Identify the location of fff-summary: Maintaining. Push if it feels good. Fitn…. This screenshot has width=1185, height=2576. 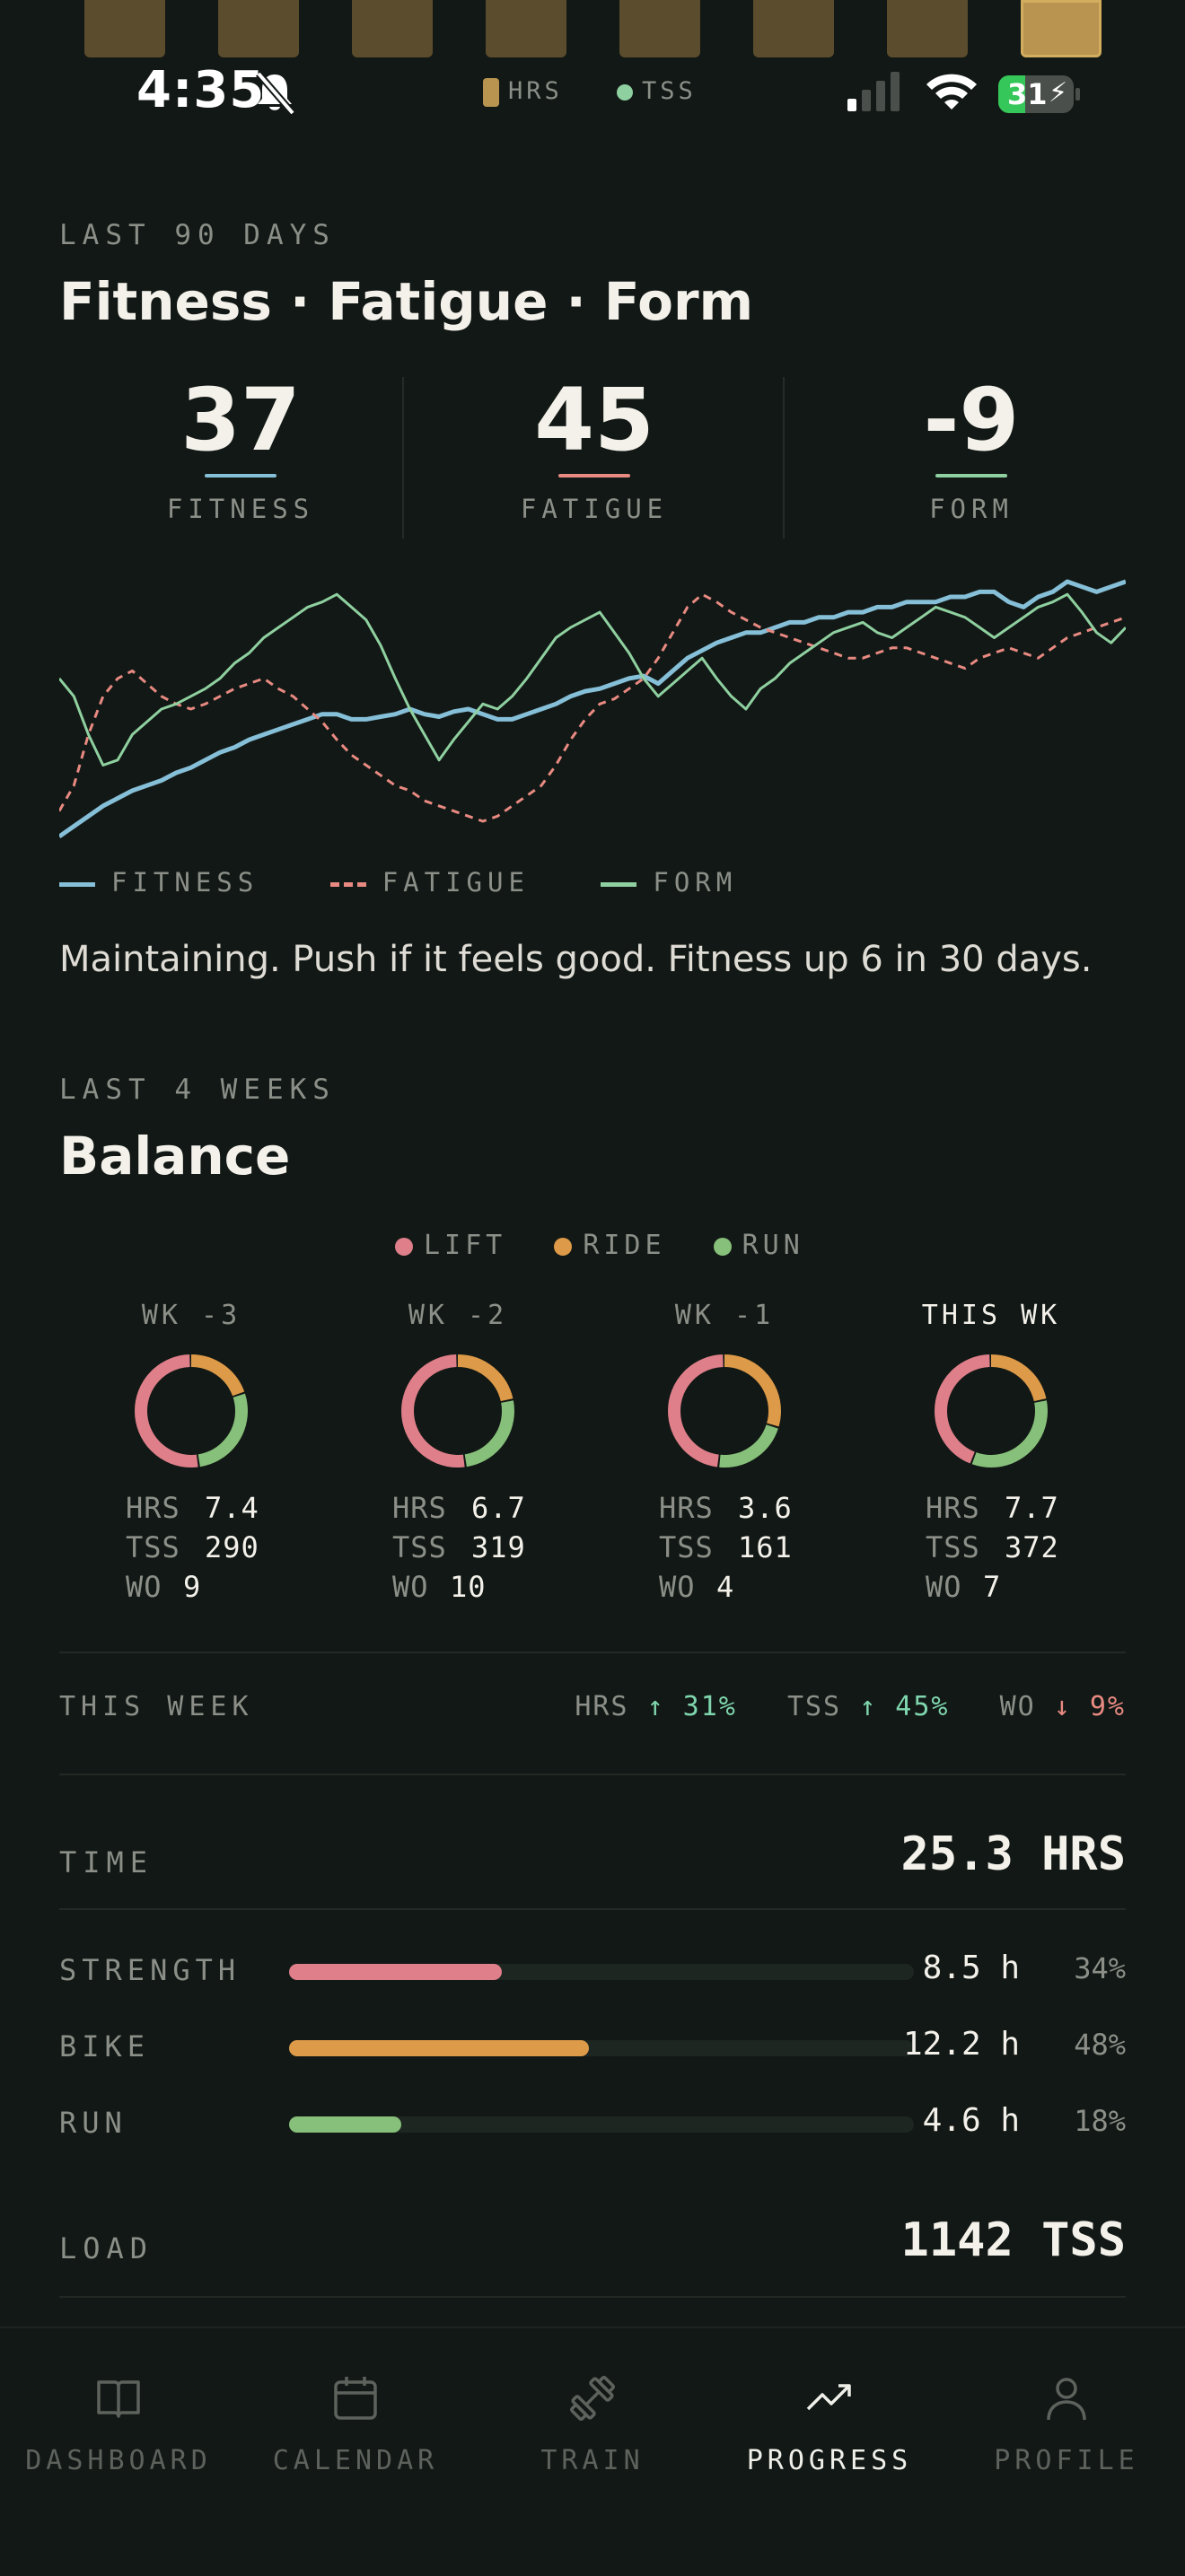
(576, 959).